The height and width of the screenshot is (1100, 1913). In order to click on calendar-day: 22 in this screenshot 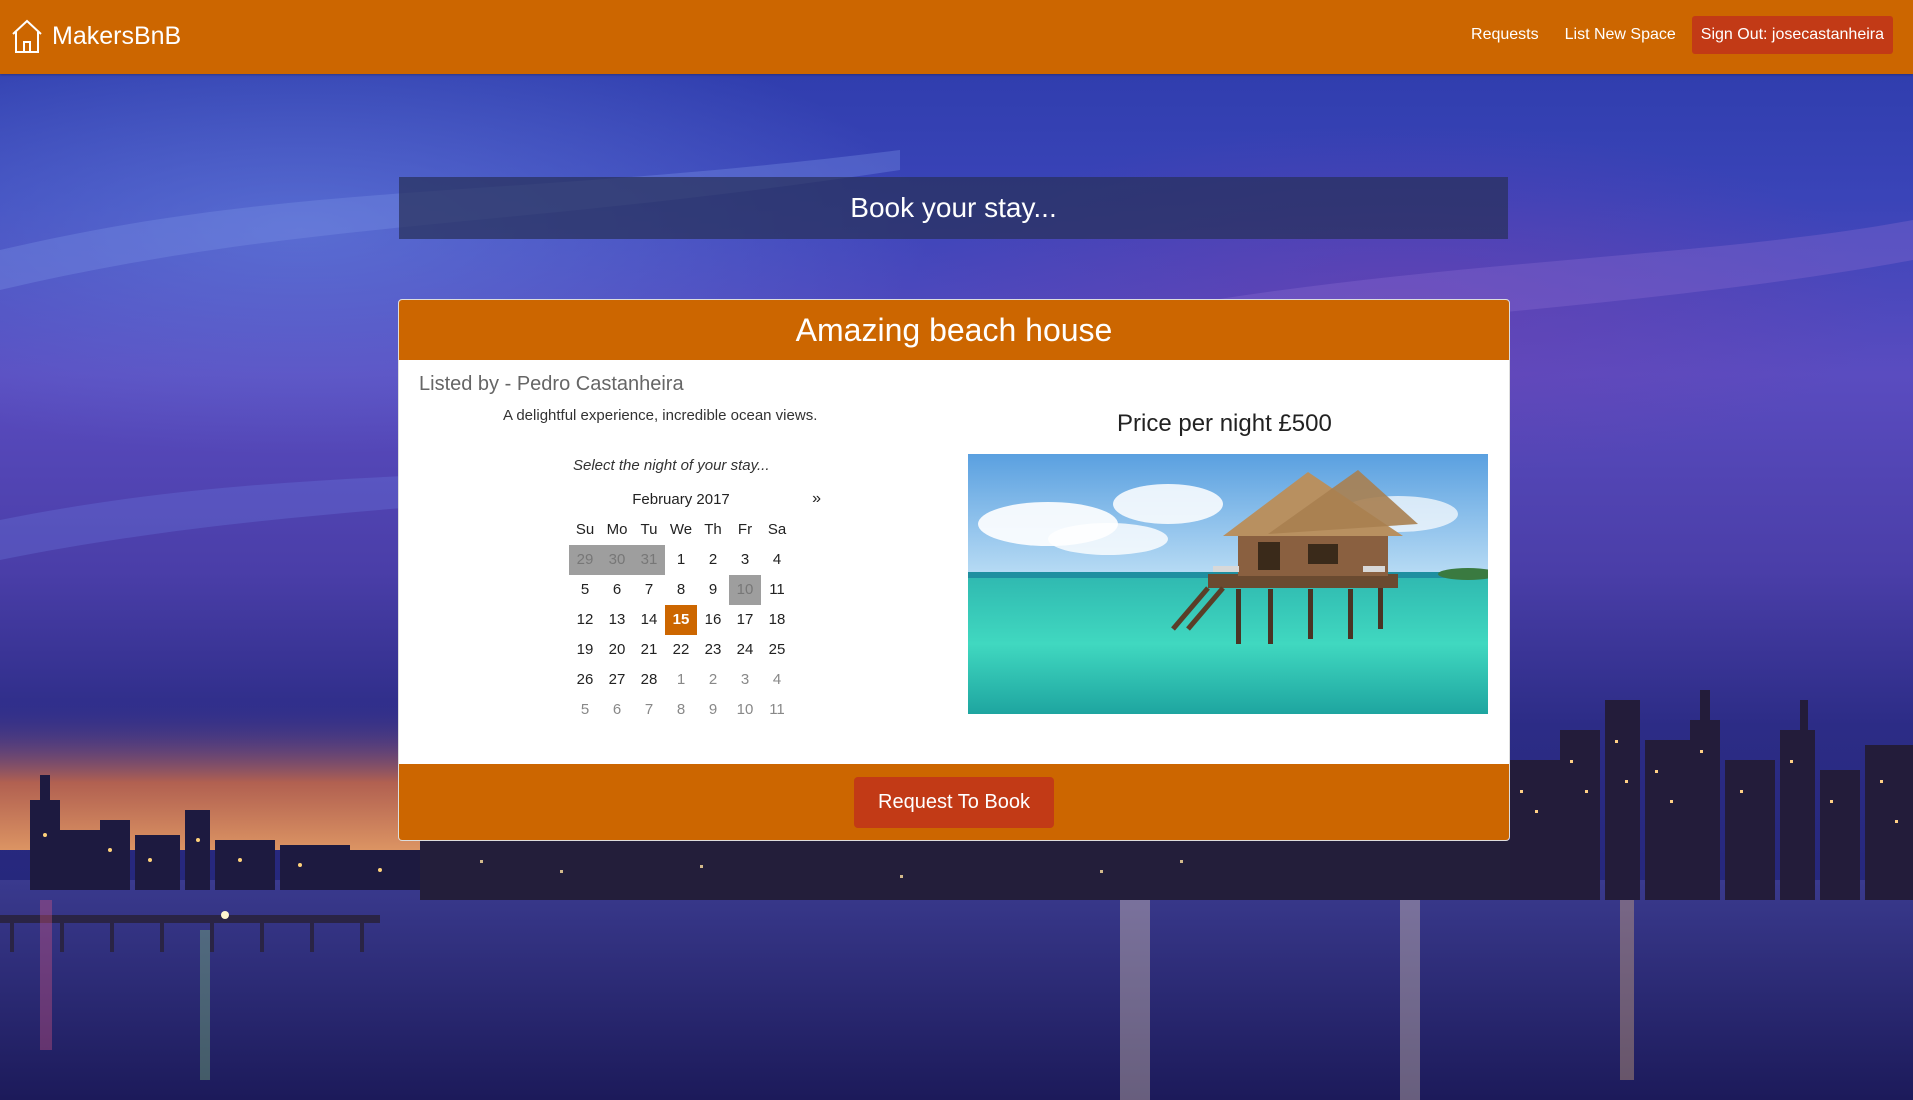, I will do `click(681, 650)`.